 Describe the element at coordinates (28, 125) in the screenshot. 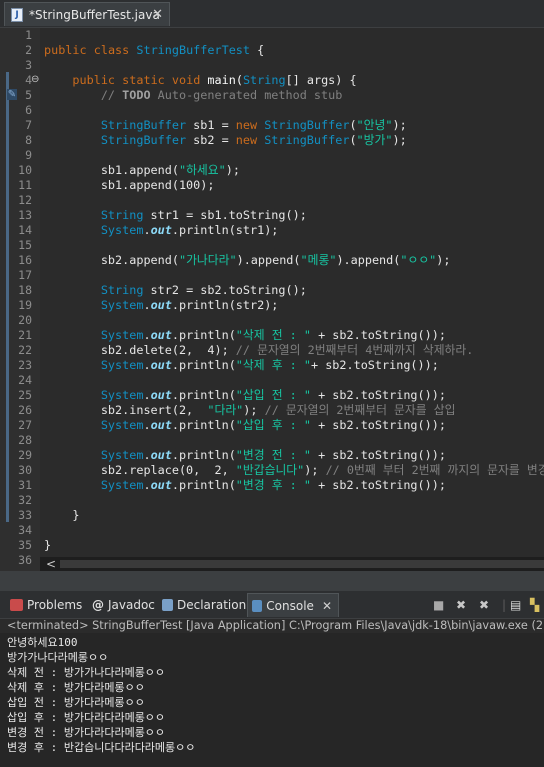

I see `line-number: 7` at that location.